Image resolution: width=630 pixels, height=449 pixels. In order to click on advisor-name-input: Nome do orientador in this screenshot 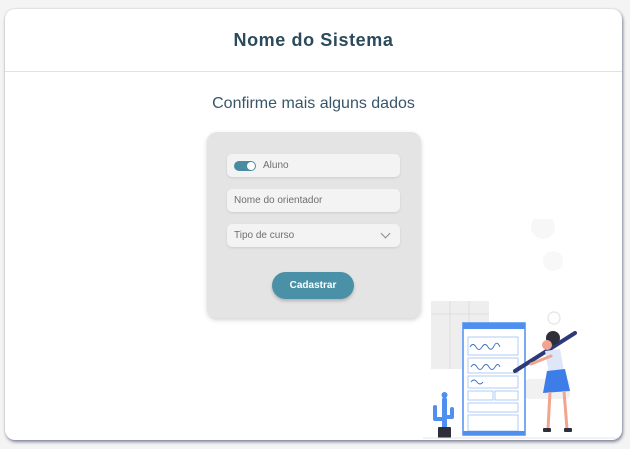, I will do `click(313, 200)`.